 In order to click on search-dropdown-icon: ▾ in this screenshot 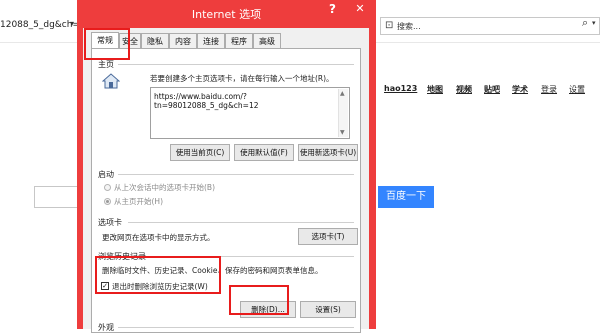, I will do `click(594, 23)`.